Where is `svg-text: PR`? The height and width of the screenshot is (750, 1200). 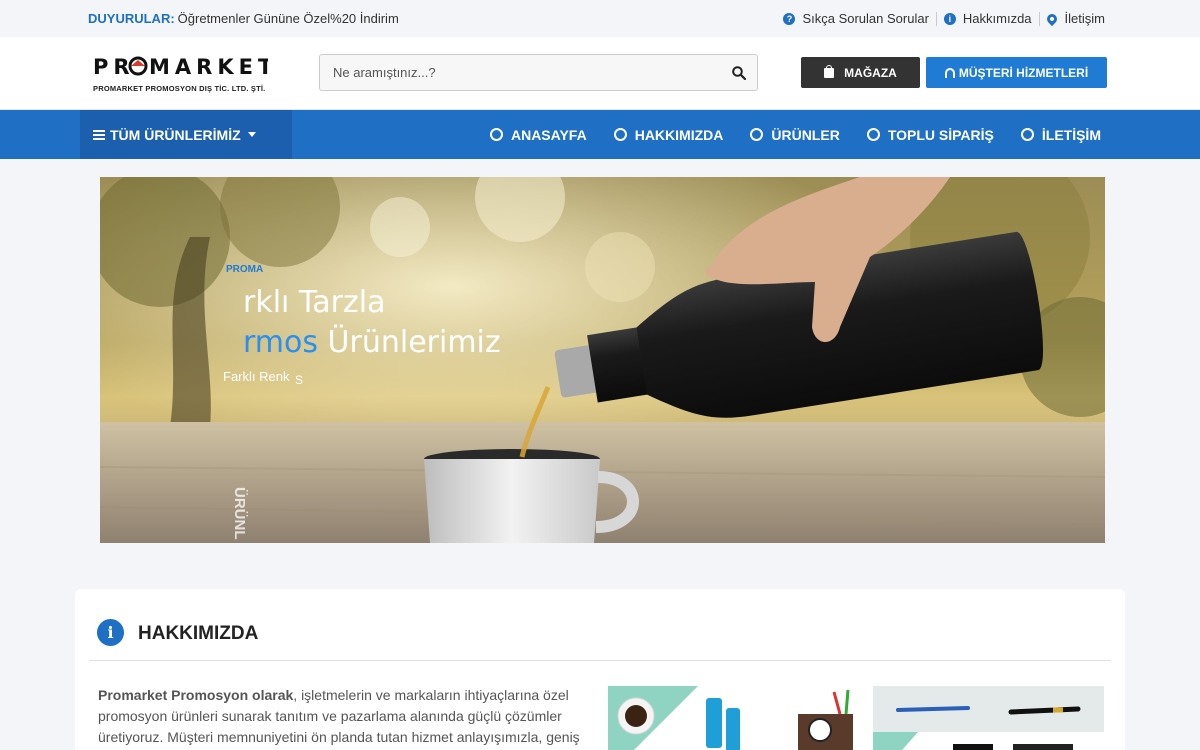
svg-text: PR is located at coordinates (114, 66).